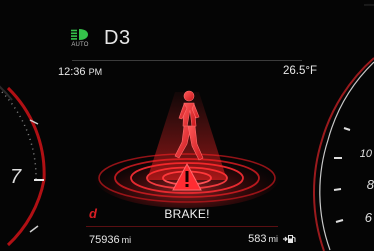 Image resolution: width=374 pixels, height=251 pixels. Describe the element at coordinates (16, 177) in the screenshot. I see `tachometer-tick-label: 7` at that location.